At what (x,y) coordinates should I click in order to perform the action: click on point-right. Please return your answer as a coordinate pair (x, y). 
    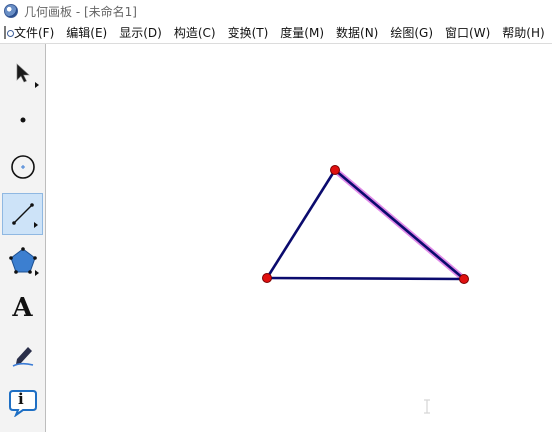
    Looking at the image, I should click on (464, 279).